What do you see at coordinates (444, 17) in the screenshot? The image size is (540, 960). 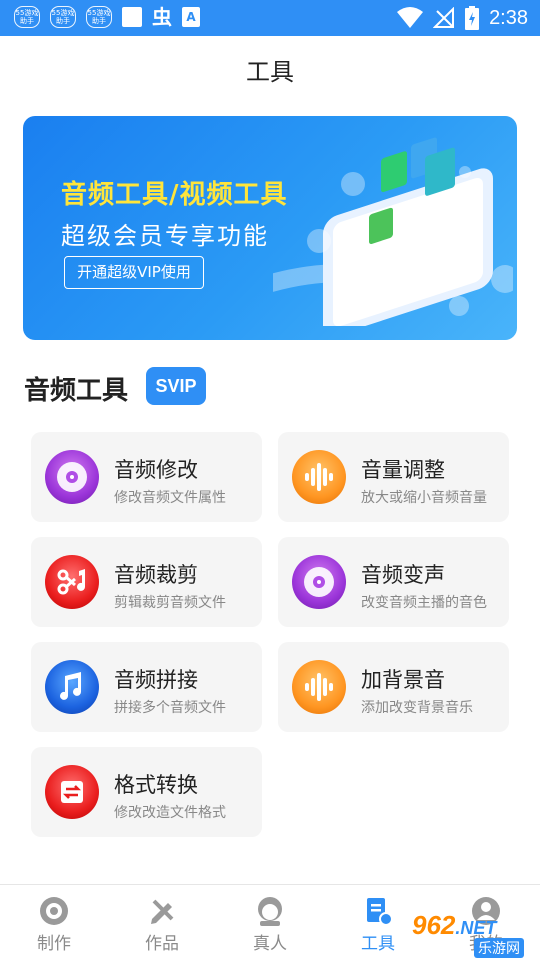 I see `no-signal-icon` at bounding box center [444, 17].